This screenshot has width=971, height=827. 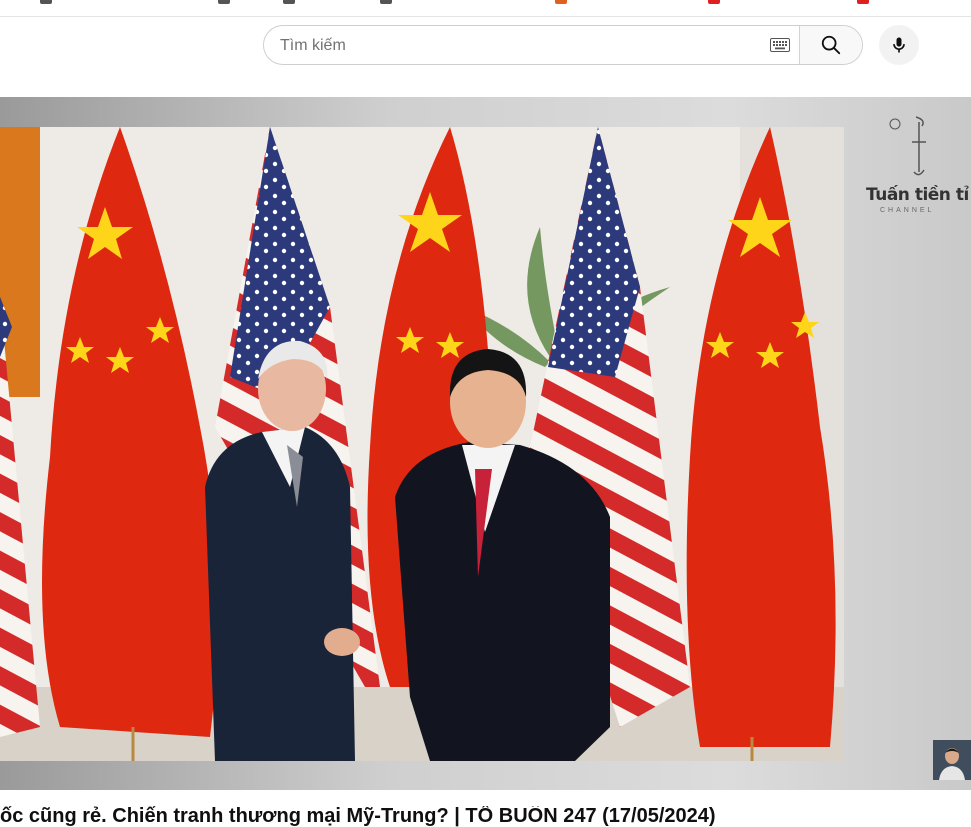 I want to click on voice-search-button, so click(x=899, y=45).